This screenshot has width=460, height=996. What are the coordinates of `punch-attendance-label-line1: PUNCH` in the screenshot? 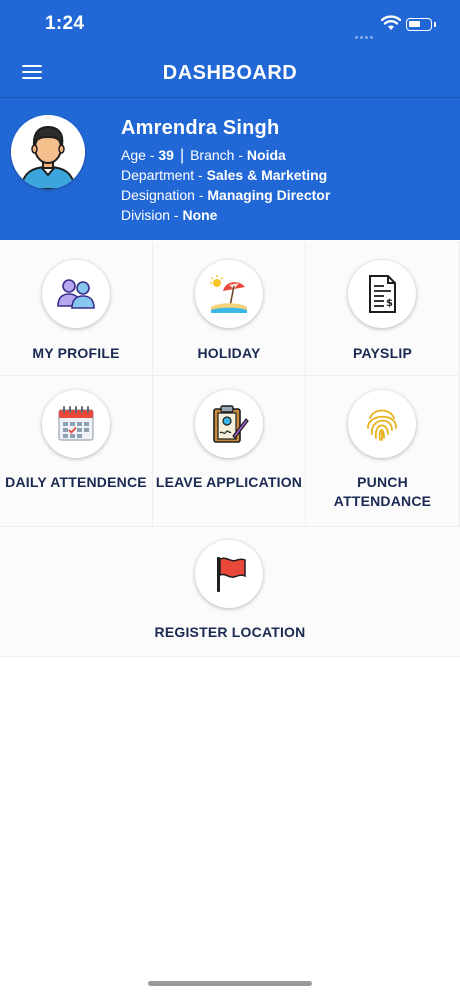 It's located at (382, 482).